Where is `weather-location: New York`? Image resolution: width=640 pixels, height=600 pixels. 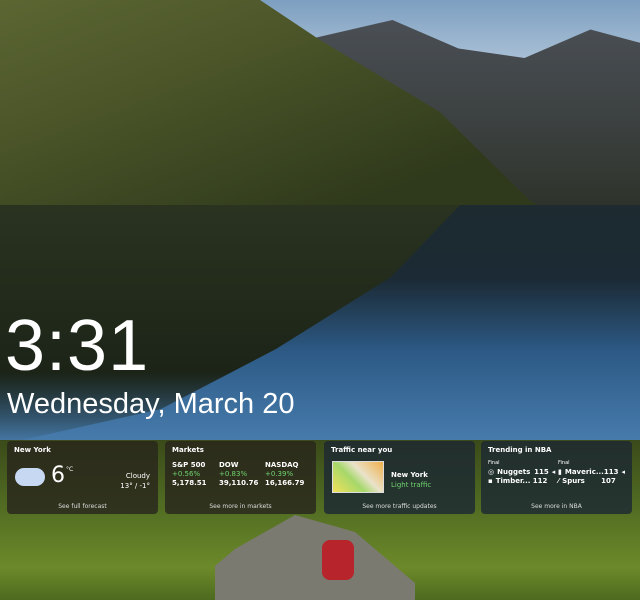 weather-location: New York is located at coordinates (32, 450).